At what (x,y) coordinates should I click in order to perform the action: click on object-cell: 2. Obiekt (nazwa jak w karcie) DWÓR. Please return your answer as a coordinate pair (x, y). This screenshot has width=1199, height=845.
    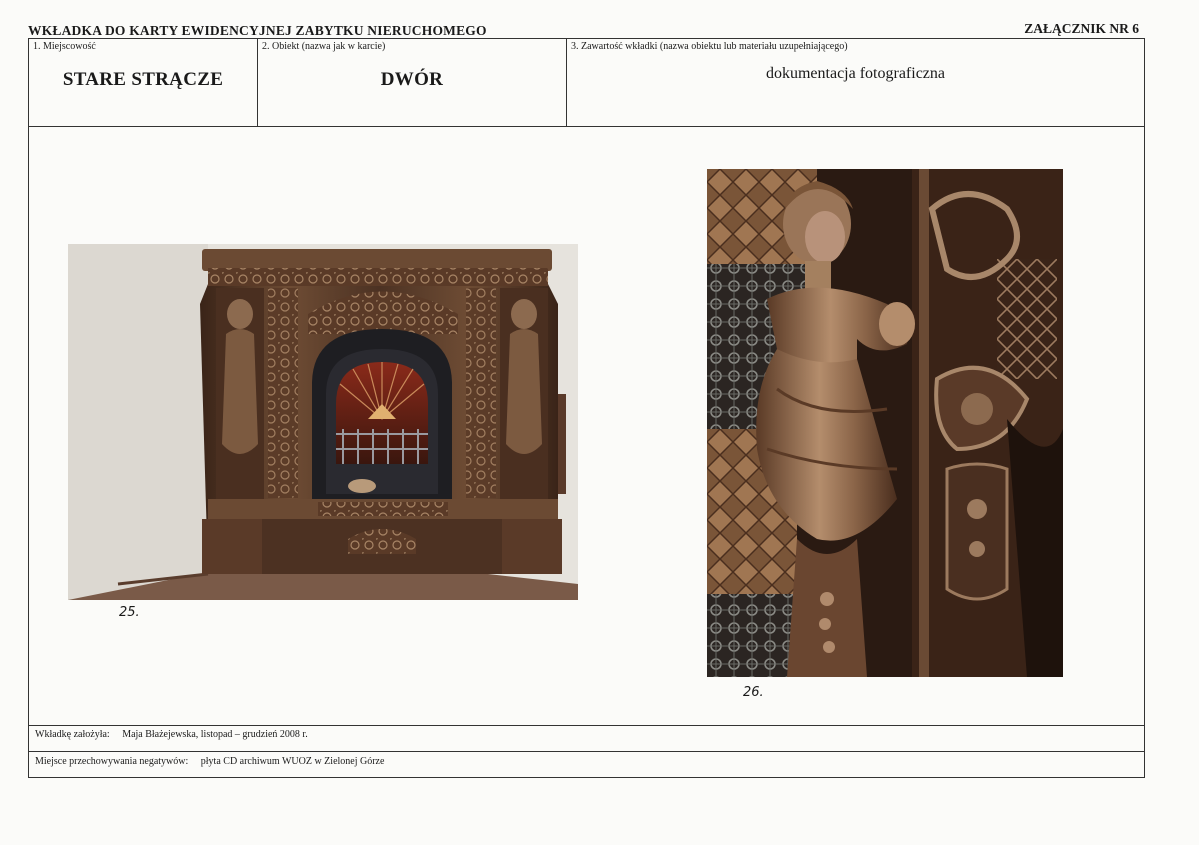
    Looking at the image, I should click on (412, 82).